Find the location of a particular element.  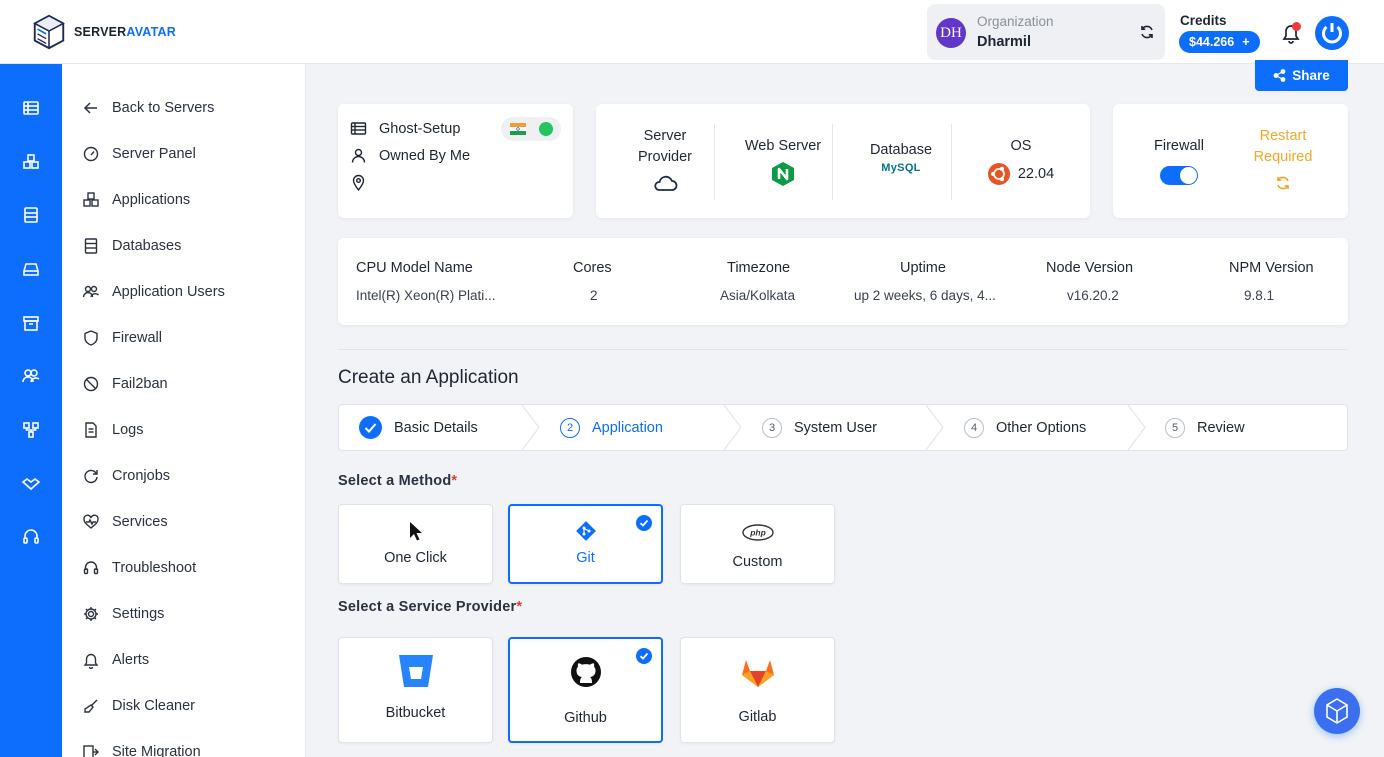

add-credits-button: $44.266 + is located at coordinates (1219, 42).